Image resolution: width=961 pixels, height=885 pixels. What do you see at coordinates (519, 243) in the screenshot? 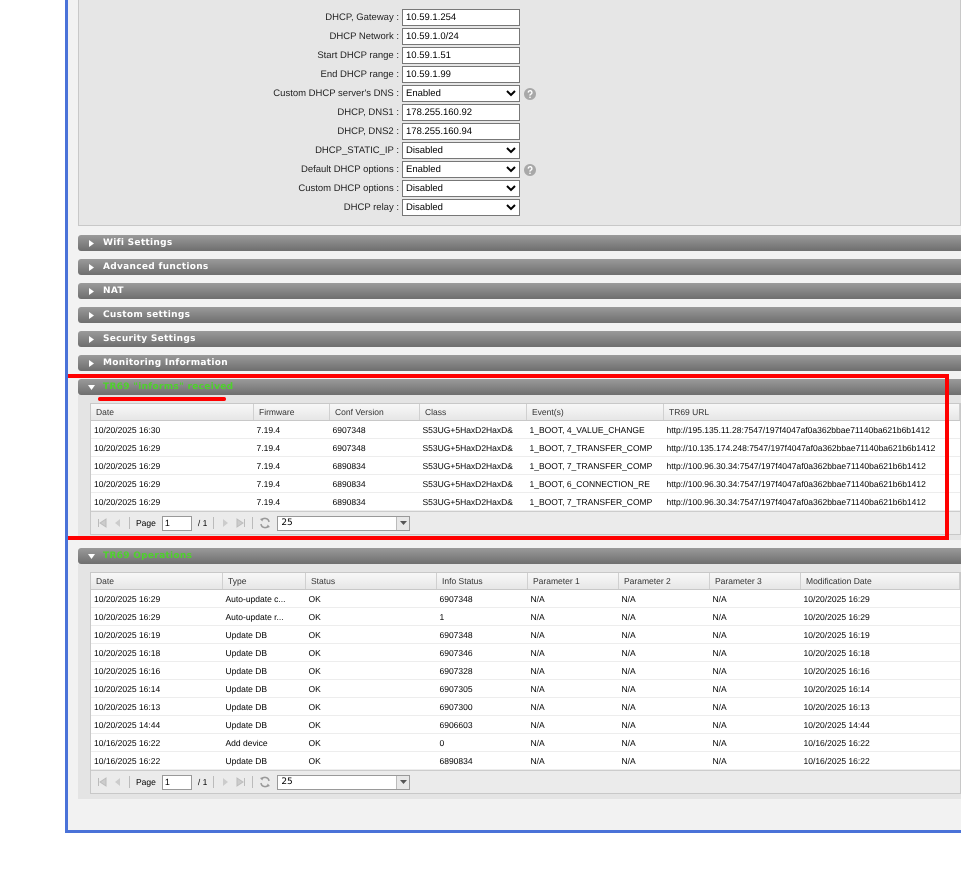
I see `section-header: Wifi Settings` at bounding box center [519, 243].